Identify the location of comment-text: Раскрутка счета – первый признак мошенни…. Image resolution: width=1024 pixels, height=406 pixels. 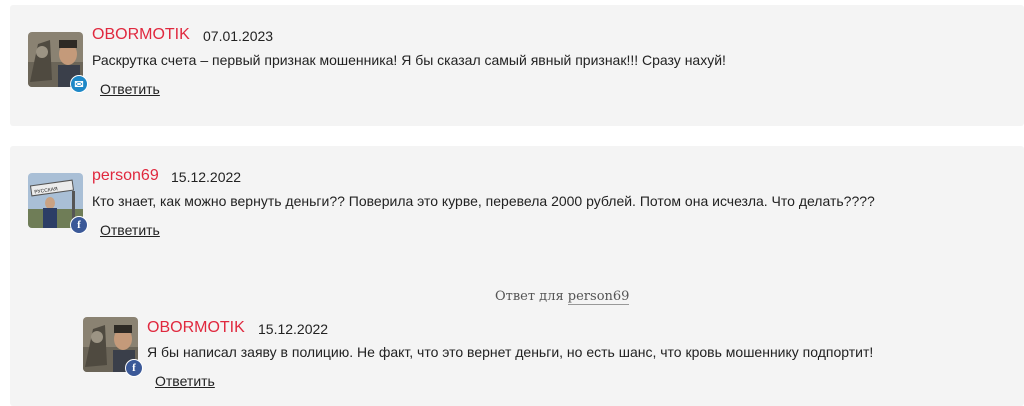
(409, 60).